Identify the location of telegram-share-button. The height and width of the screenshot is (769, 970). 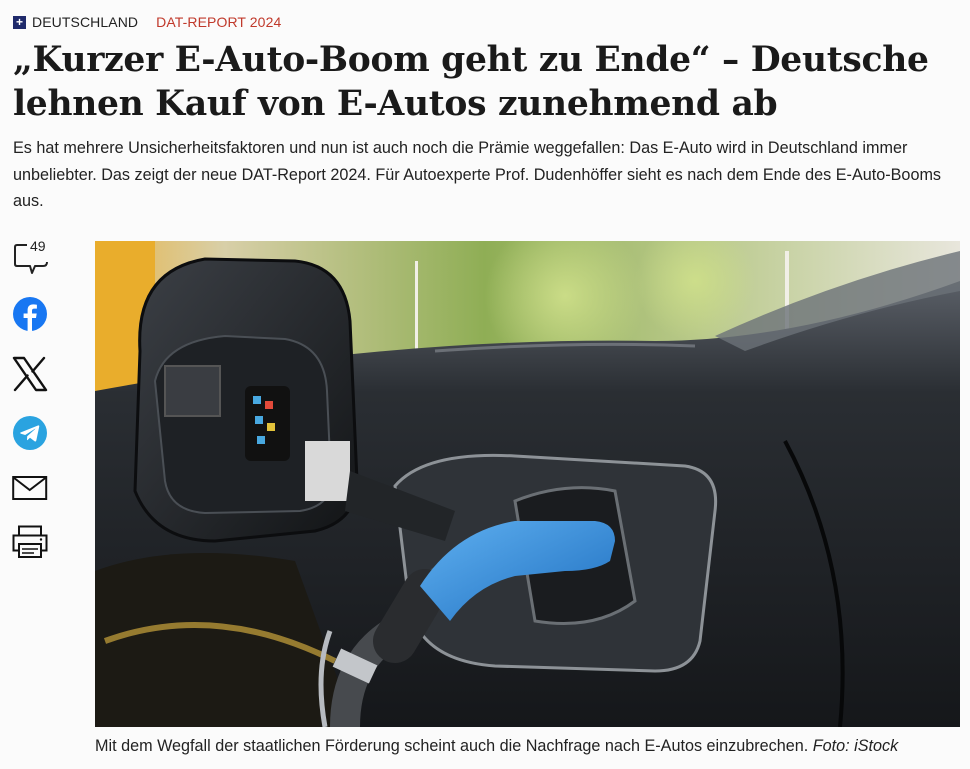
(30, 435).